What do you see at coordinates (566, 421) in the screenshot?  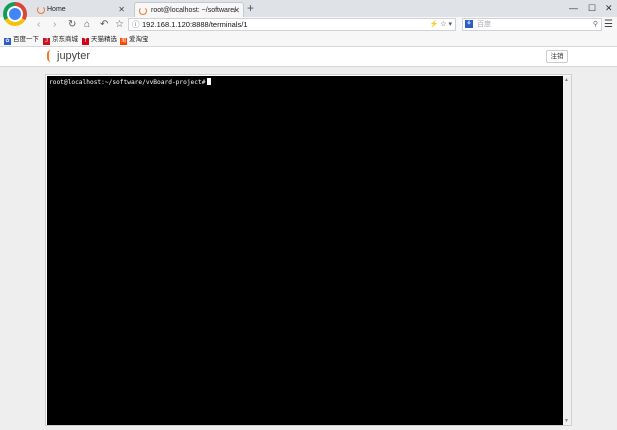 I see `scroll-down-icon: ▼` at bounding box center [566, 421].